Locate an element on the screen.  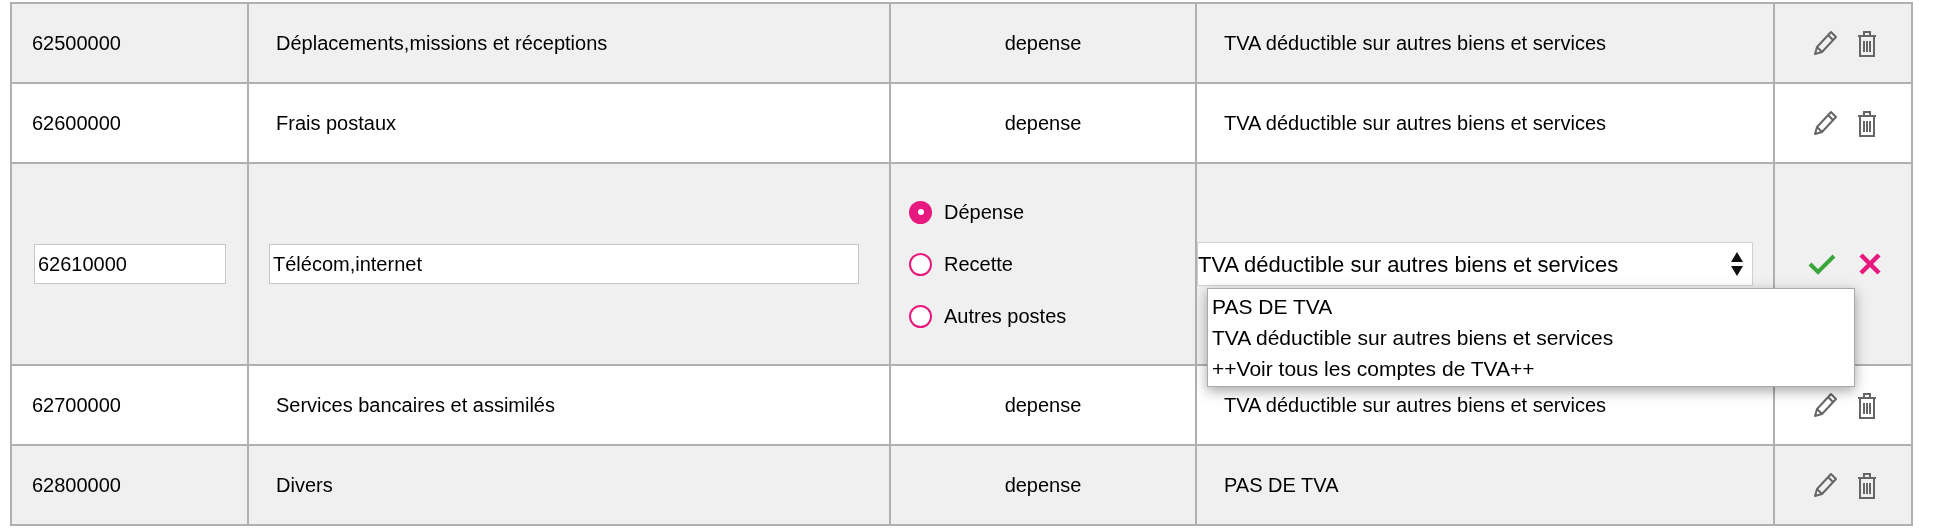
updown-arrow-icon is located at coordinates (1737, 264).